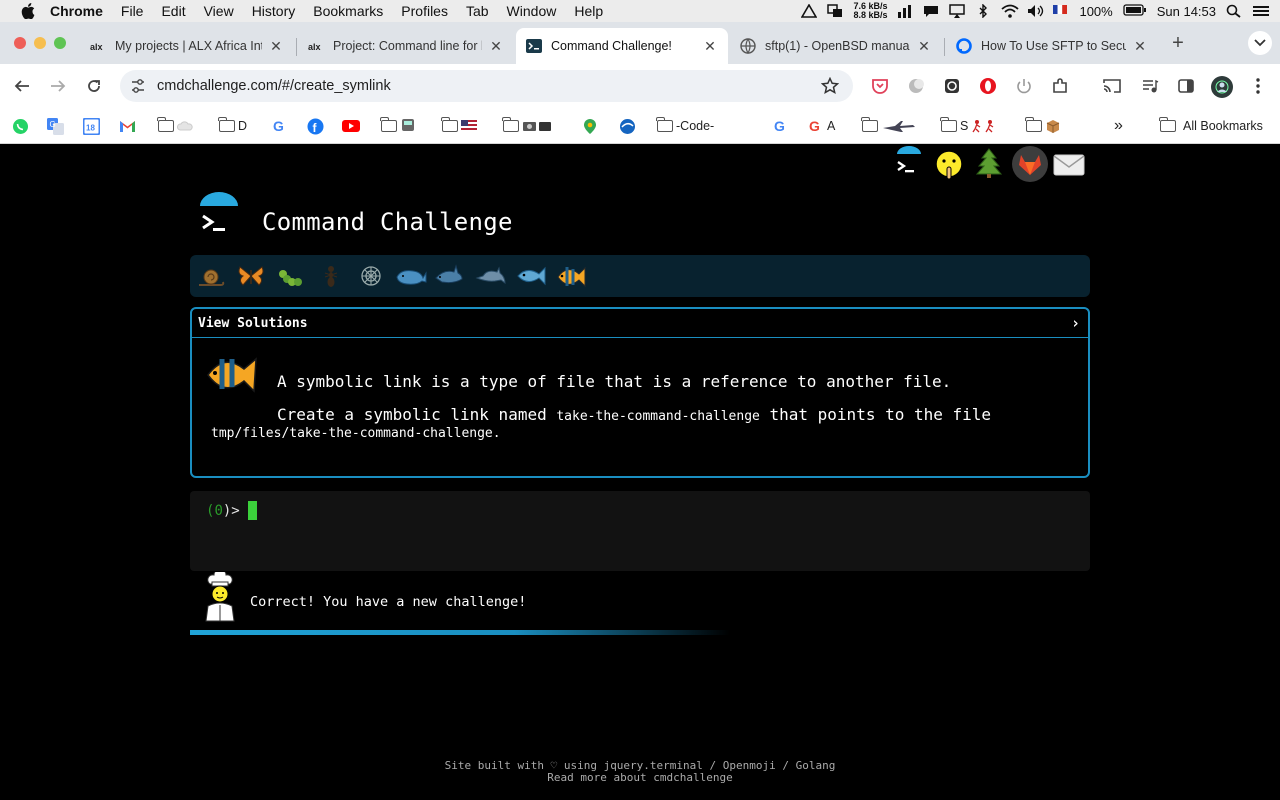 This screenshot has height=800, width=1280. What do you see at coordinates (528, 126) in the screenshot?
I see `bookmark-folder-media` at bounding box center [528, 126].